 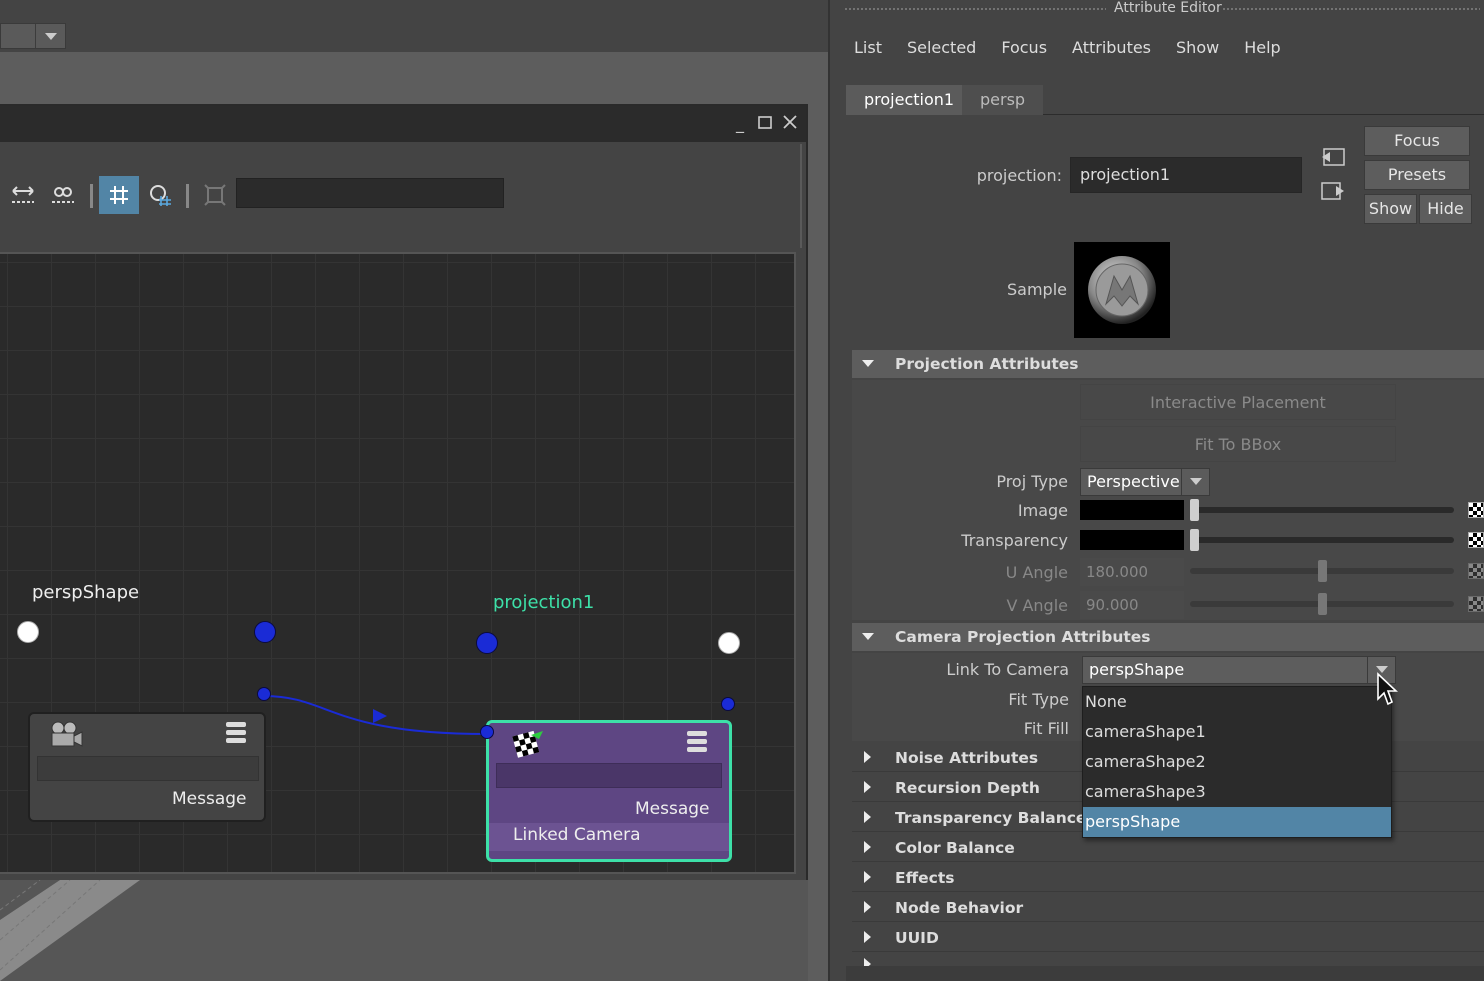 What do you see at coordinates (1417, 175) in the screenshot?
I see `presets-button: Presets` at bounding box center [1417, 175].